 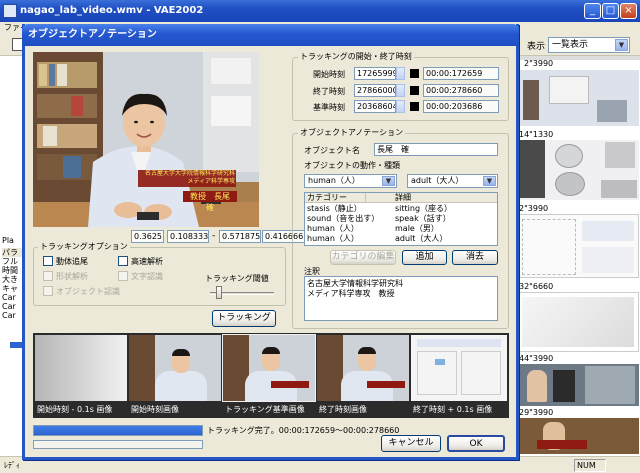 What do you see at coordinates (75, 409) in the screenshot?
I see `filmstrip-caption: 開始時刻 - 0.1s 画像` at bounding box center [75, 409].